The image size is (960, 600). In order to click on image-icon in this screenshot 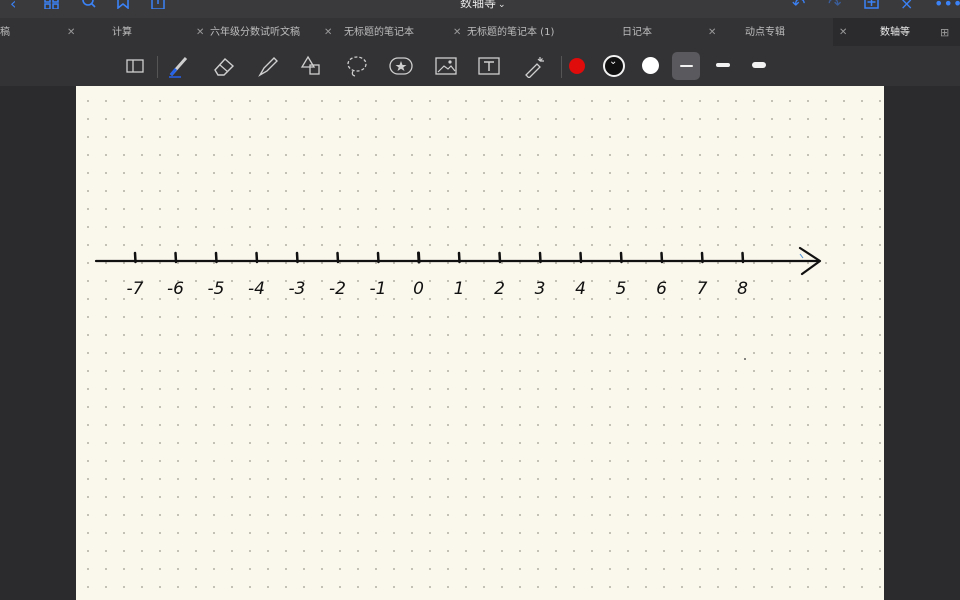, I will do `click(446, 66)`.